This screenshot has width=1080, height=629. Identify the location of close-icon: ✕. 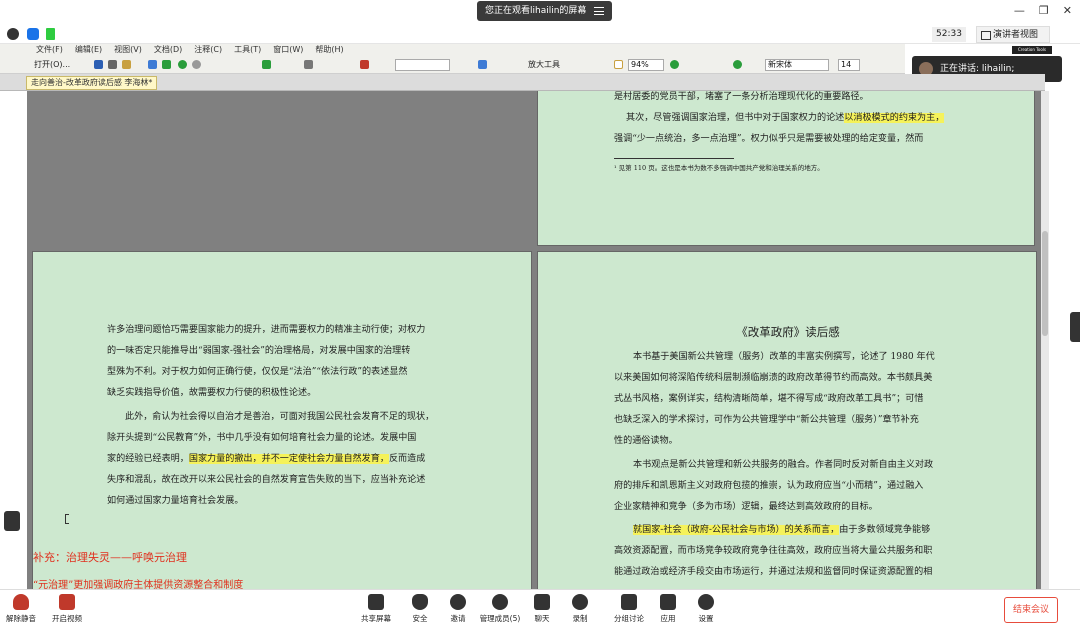
(1067, 10).